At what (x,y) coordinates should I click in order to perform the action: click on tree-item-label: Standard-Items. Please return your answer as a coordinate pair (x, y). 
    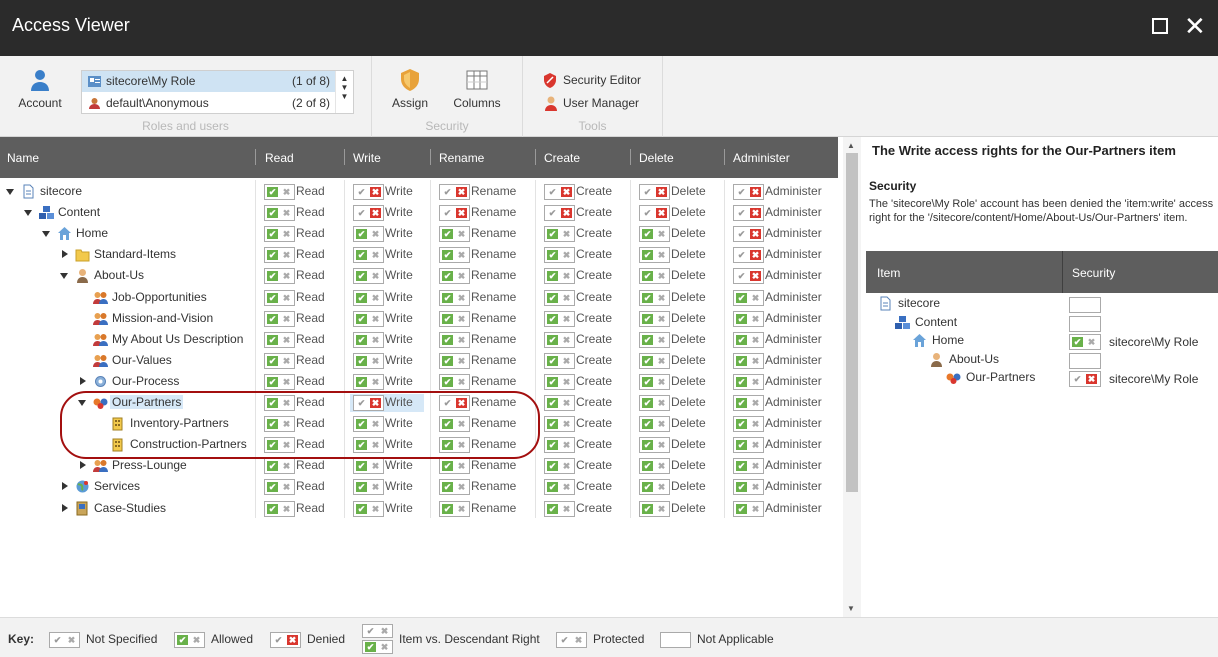
    Looking at the image, I should click on (135, 254).